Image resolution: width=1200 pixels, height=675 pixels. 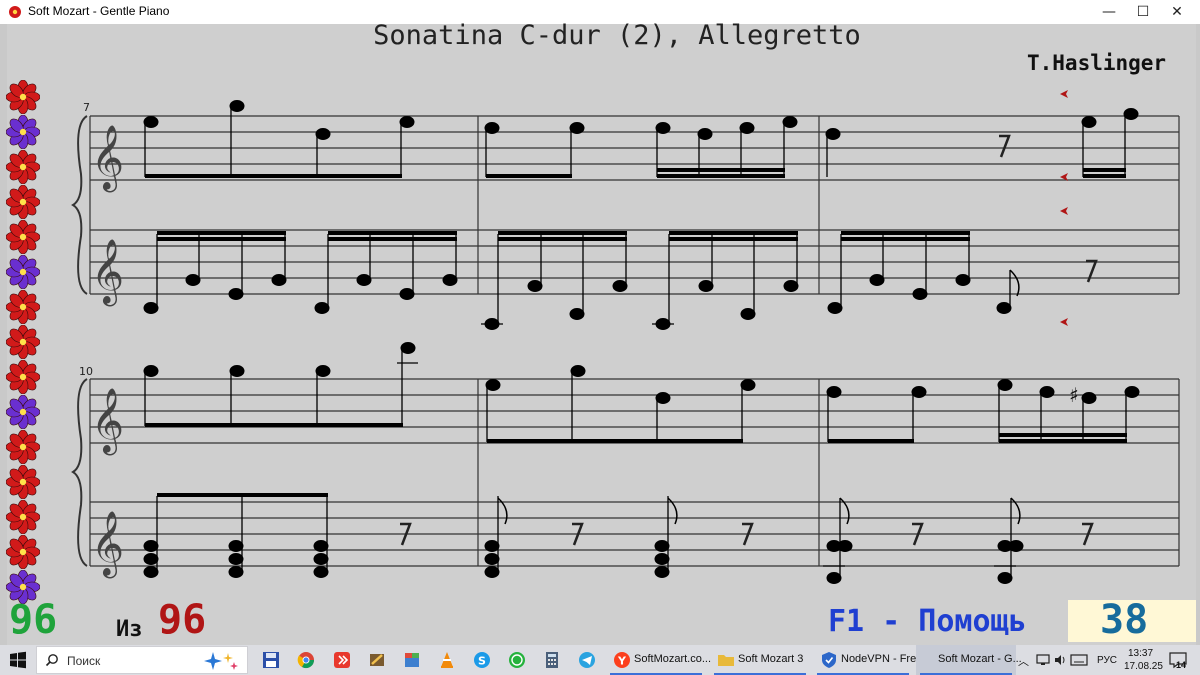 I want to click on tray-overflow-chevron-icon: ︿, so click(x=1023, y=661).